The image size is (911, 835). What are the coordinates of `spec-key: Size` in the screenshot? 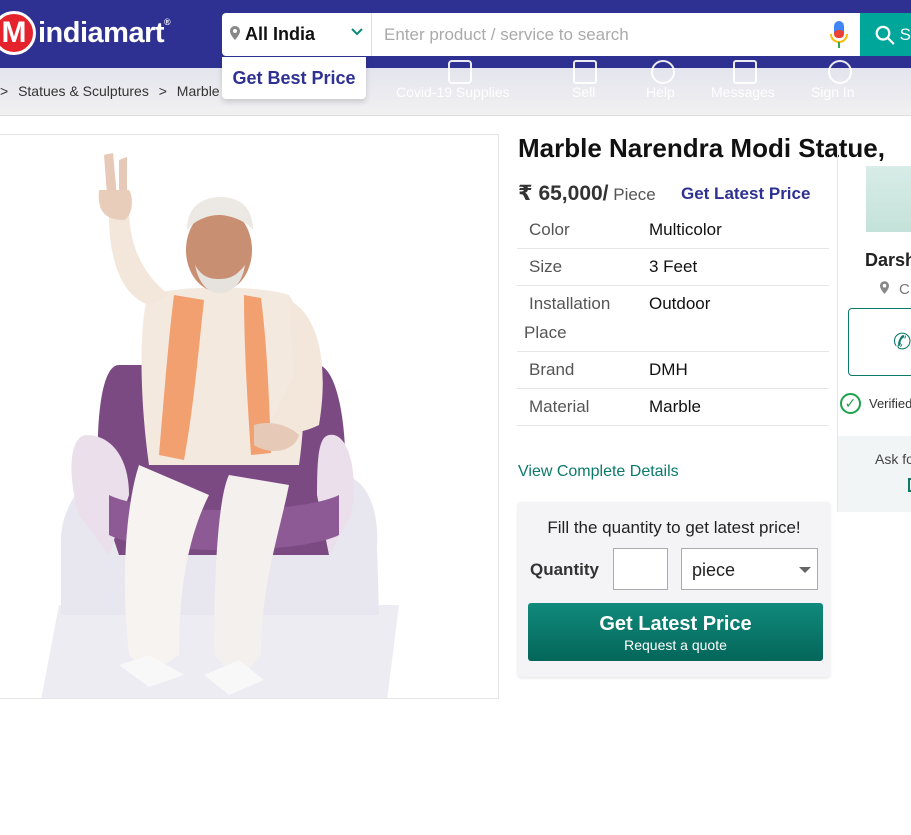 It's located at (546, 266).